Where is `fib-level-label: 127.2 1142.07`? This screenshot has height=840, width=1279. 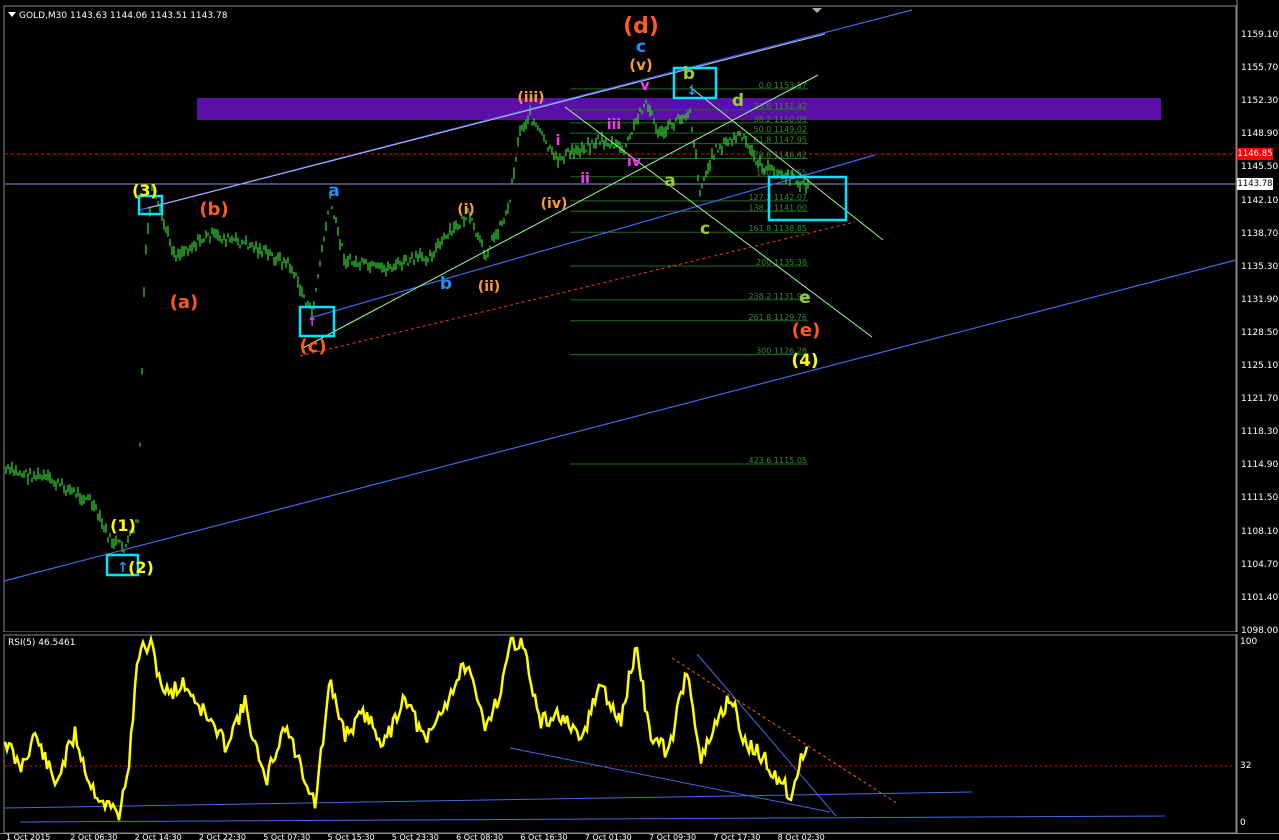
fib-level-label: 127.2 1142.07 is located at coordinates (777, 197).